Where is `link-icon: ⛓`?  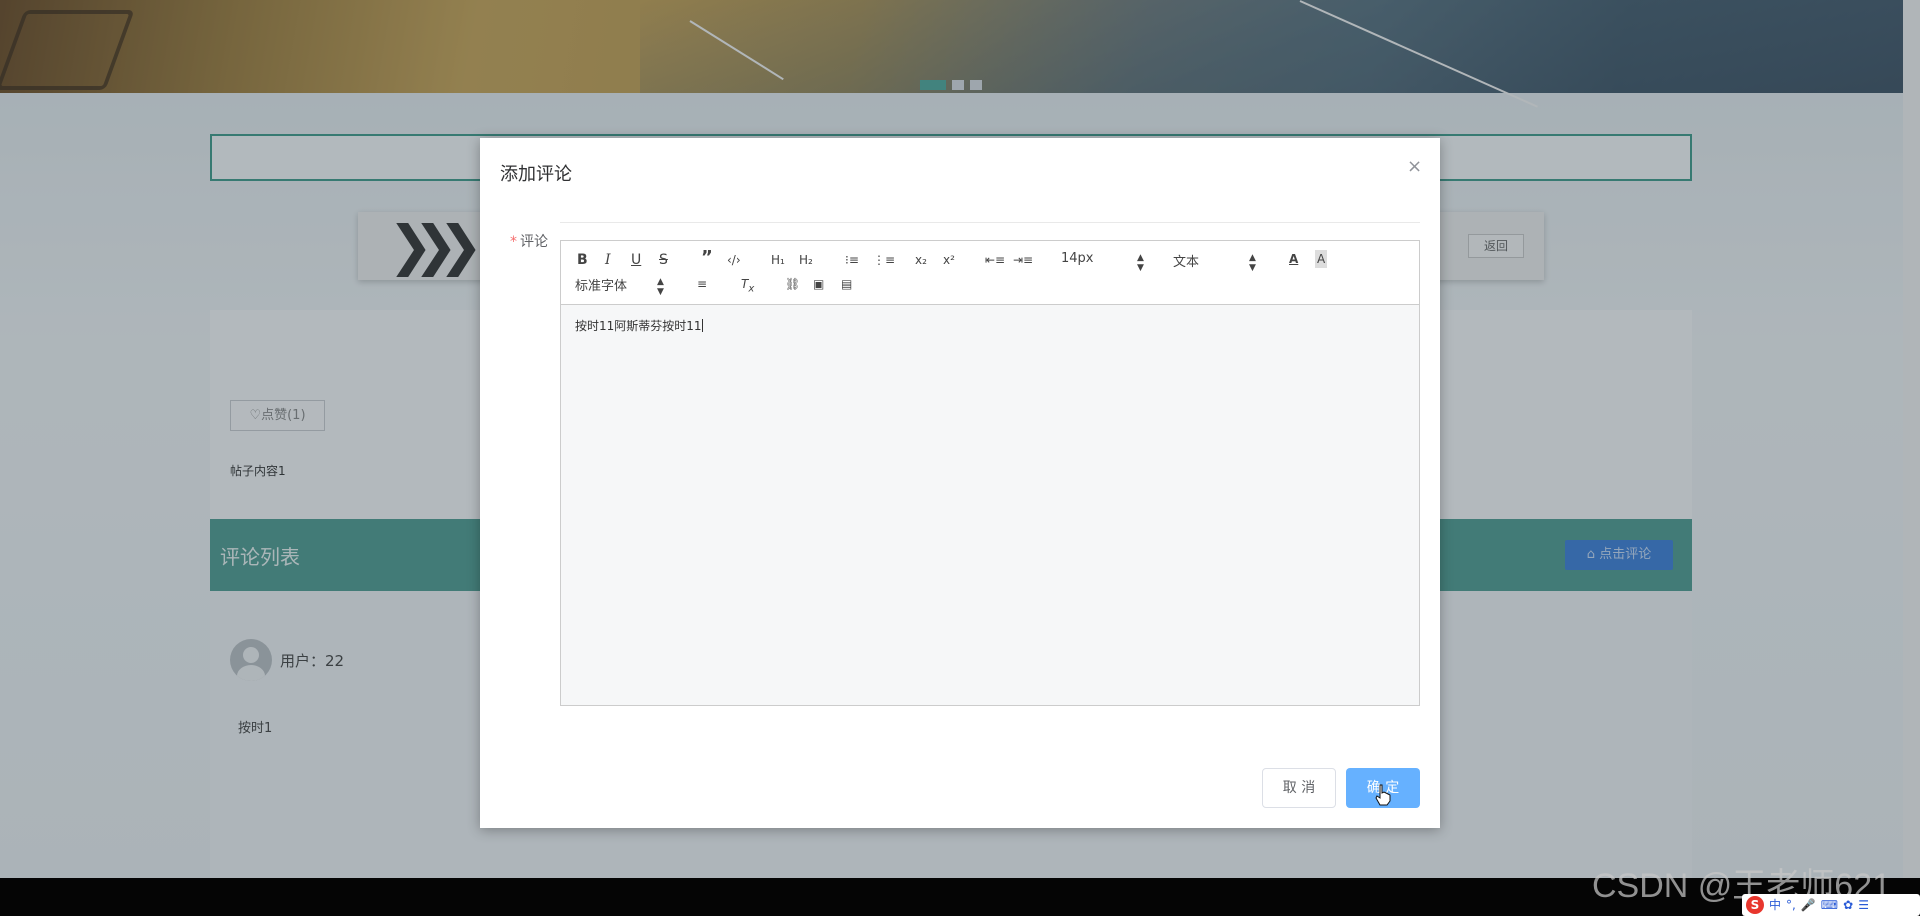 link-icon: ⛓ is located at coordinates (792, 284).